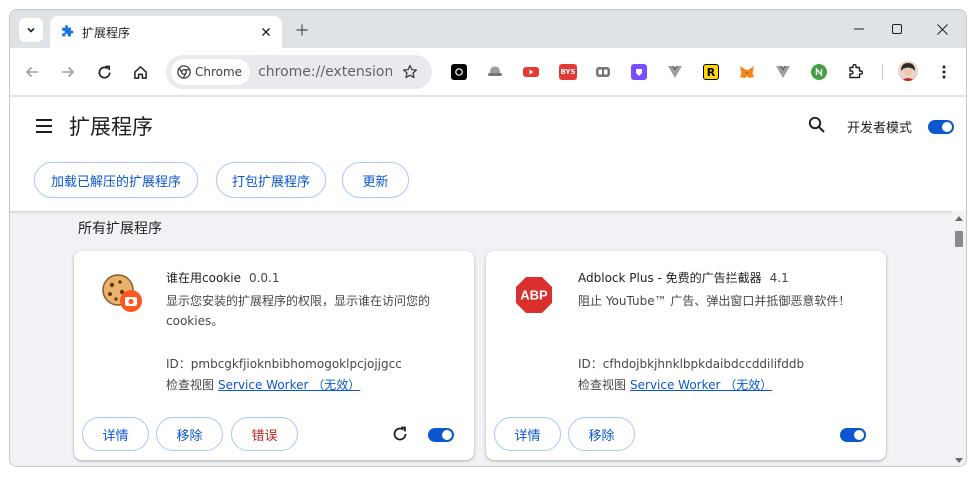 This screenshot has width=973, height=478. I want to click on section-title: 所有扩展程序, so click(120, 229).